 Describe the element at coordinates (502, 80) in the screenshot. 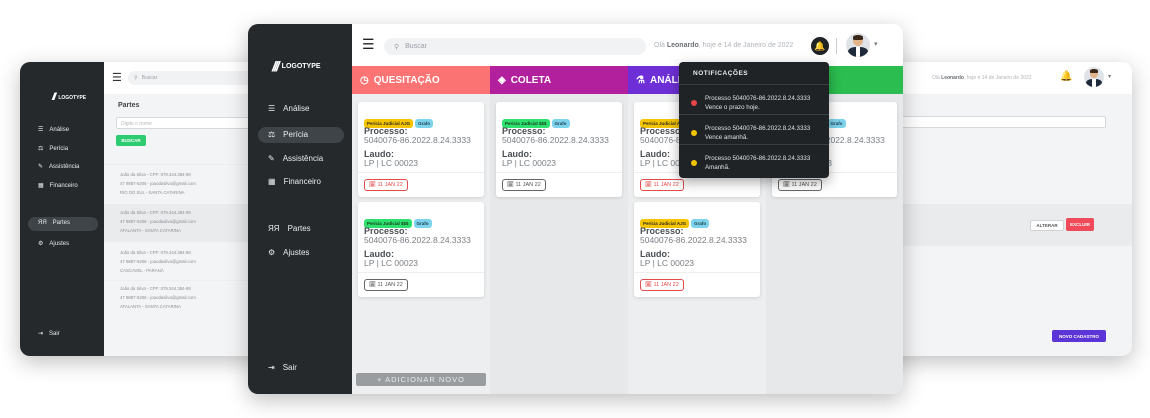

I see `box-icon: ◈` at that location.